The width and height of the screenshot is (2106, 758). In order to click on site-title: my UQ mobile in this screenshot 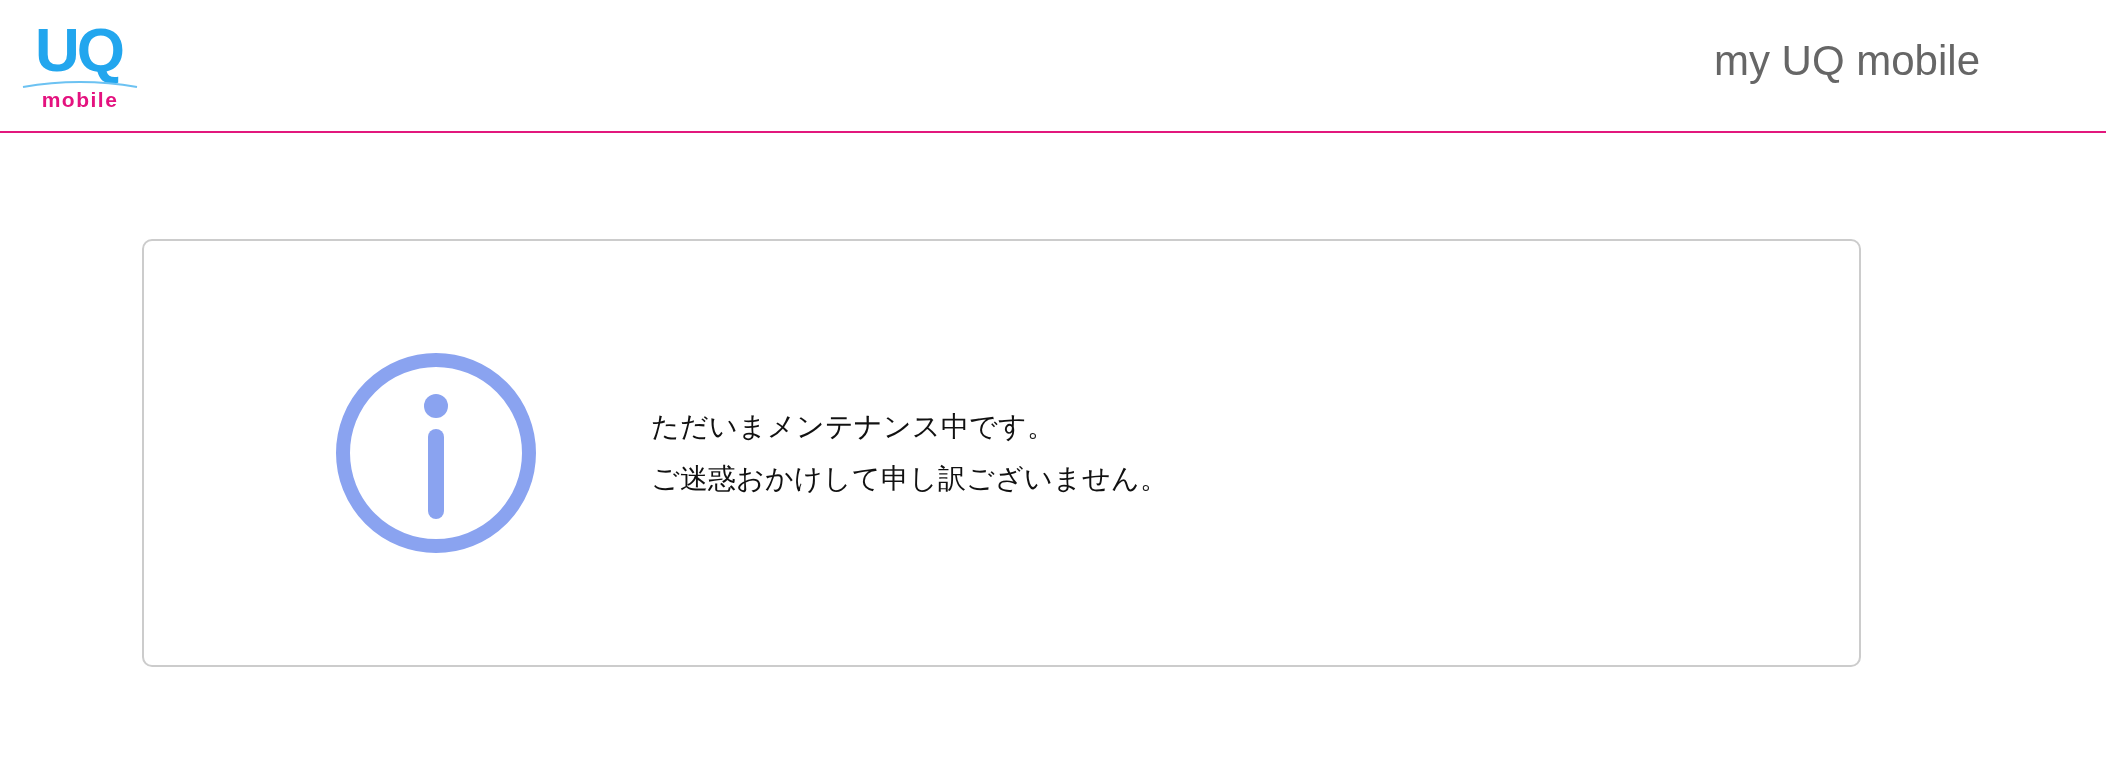, I will do `click(1846, 61)`.